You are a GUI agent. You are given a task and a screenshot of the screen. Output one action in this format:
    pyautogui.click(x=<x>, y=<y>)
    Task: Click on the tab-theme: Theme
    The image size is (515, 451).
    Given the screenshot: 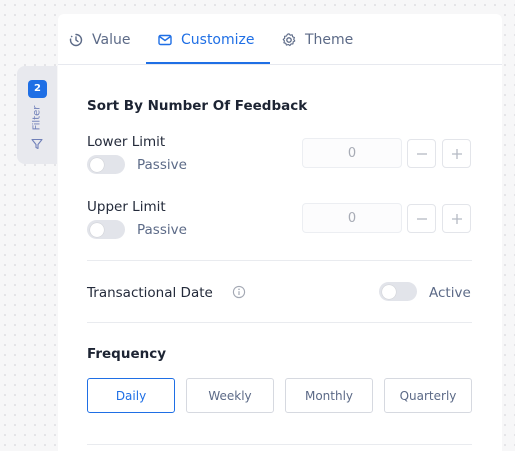 What is the action you would take?
    pyautogui.click(x=317, y=39)
    